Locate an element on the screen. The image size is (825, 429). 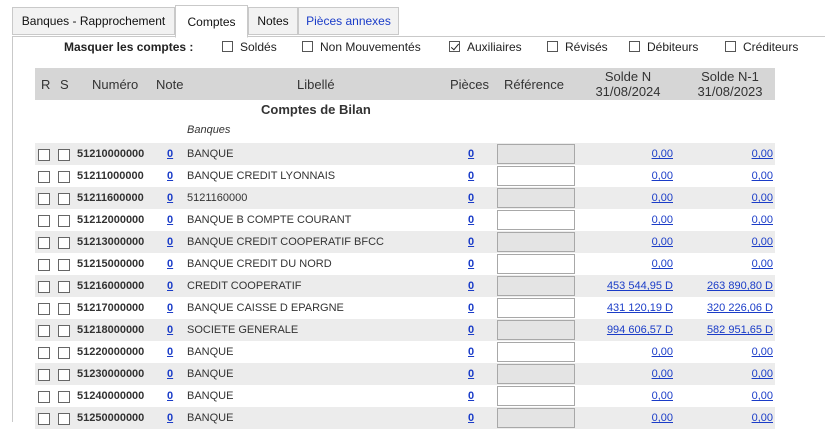
header-libelle: Libellé is located at coordinates (316, 84).